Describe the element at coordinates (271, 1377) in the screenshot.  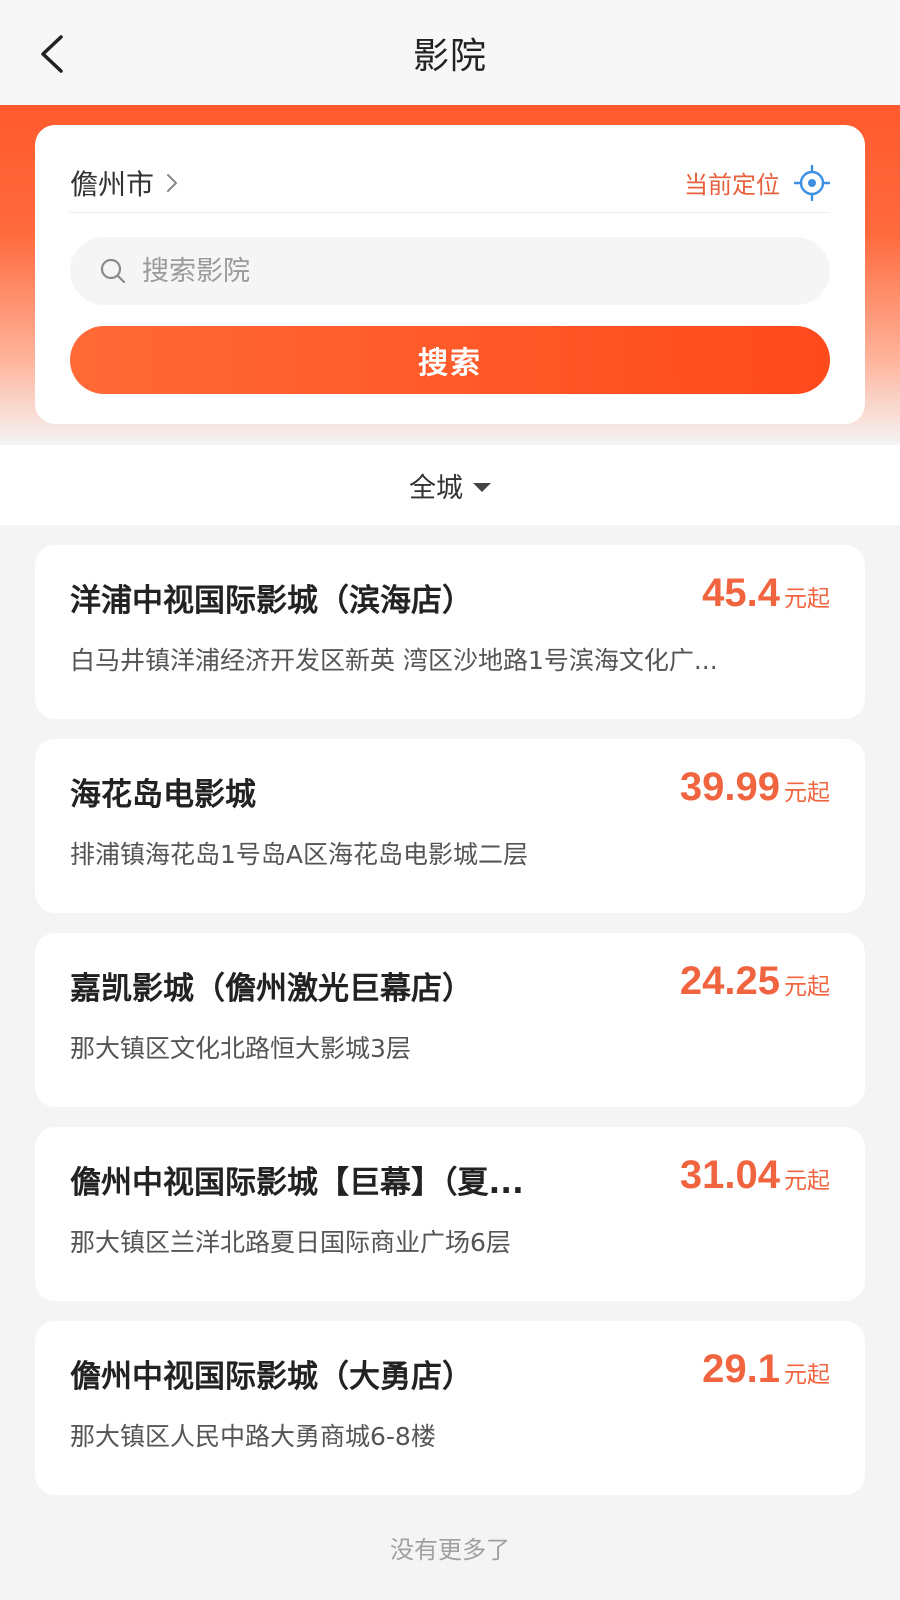
I see `cinema-name: 儋州中视国际影城（大勇店）` at that location.